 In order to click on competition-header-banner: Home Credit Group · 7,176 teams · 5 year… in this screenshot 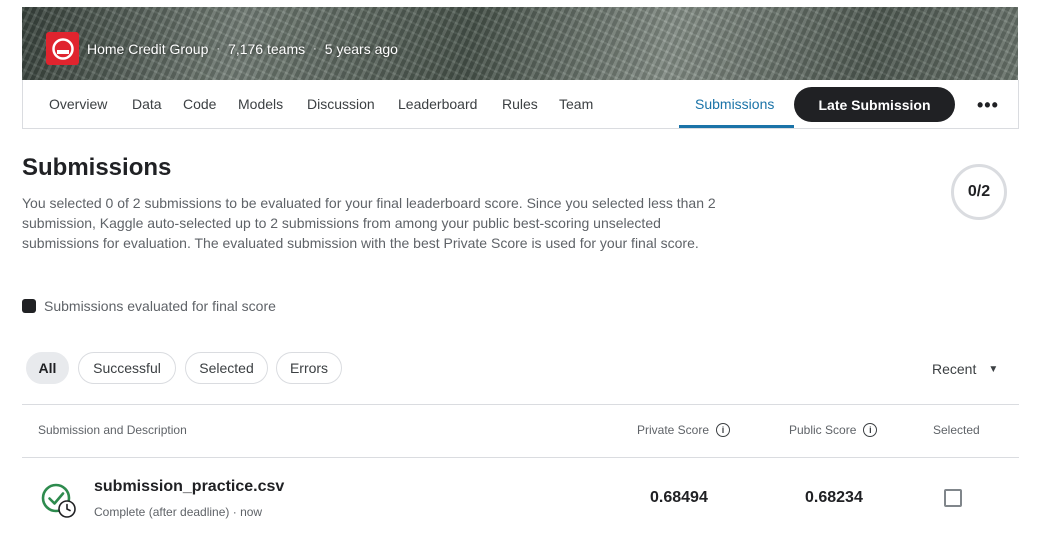, I will do `click(520, 43)`.